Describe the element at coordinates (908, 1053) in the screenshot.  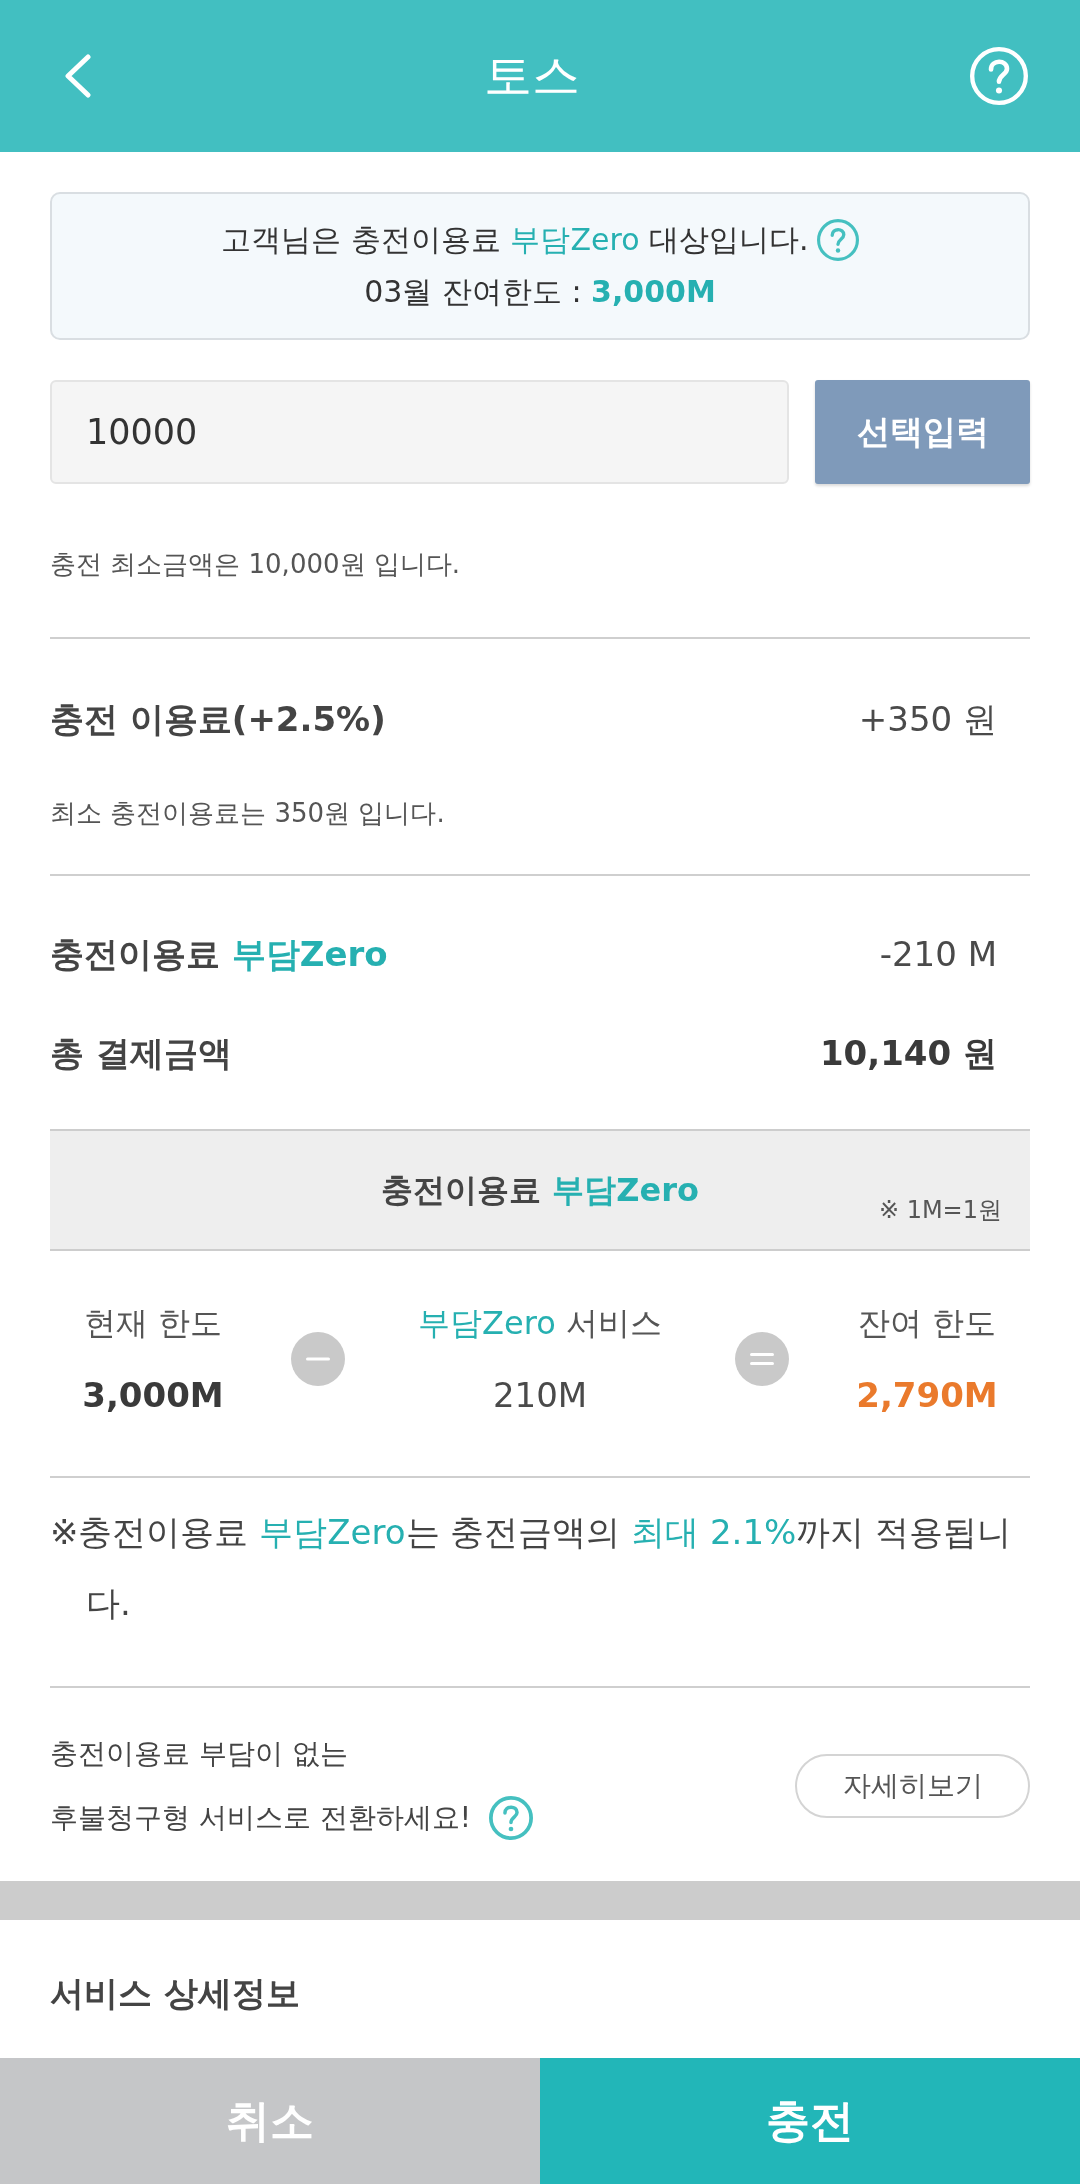
I see `row-value: 10,140 원` at that location.